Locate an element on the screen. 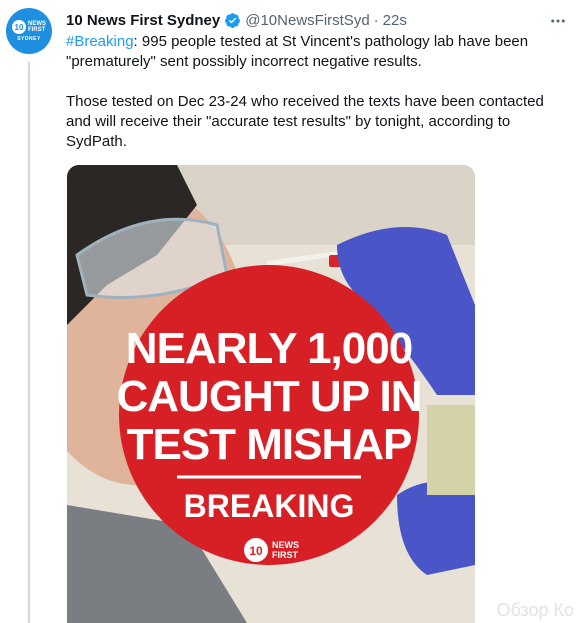 This screenshot has width=578, height=623. avatar-logo-number: 10 is located at coordinates (19, 27).